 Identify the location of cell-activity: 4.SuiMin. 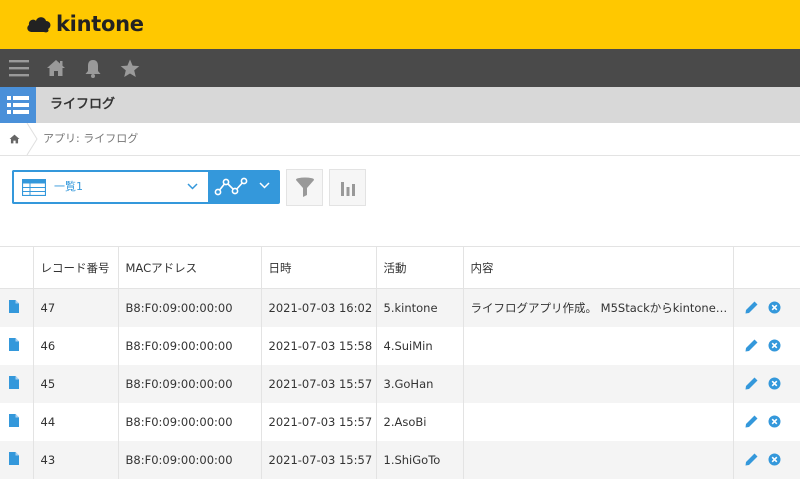
(419, 345).